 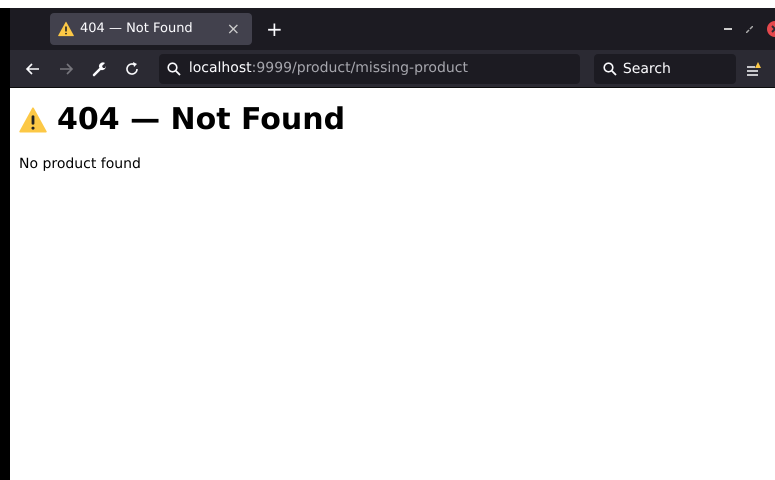 I want to click on close-tab-button: ×, so click(x=233, y=29).